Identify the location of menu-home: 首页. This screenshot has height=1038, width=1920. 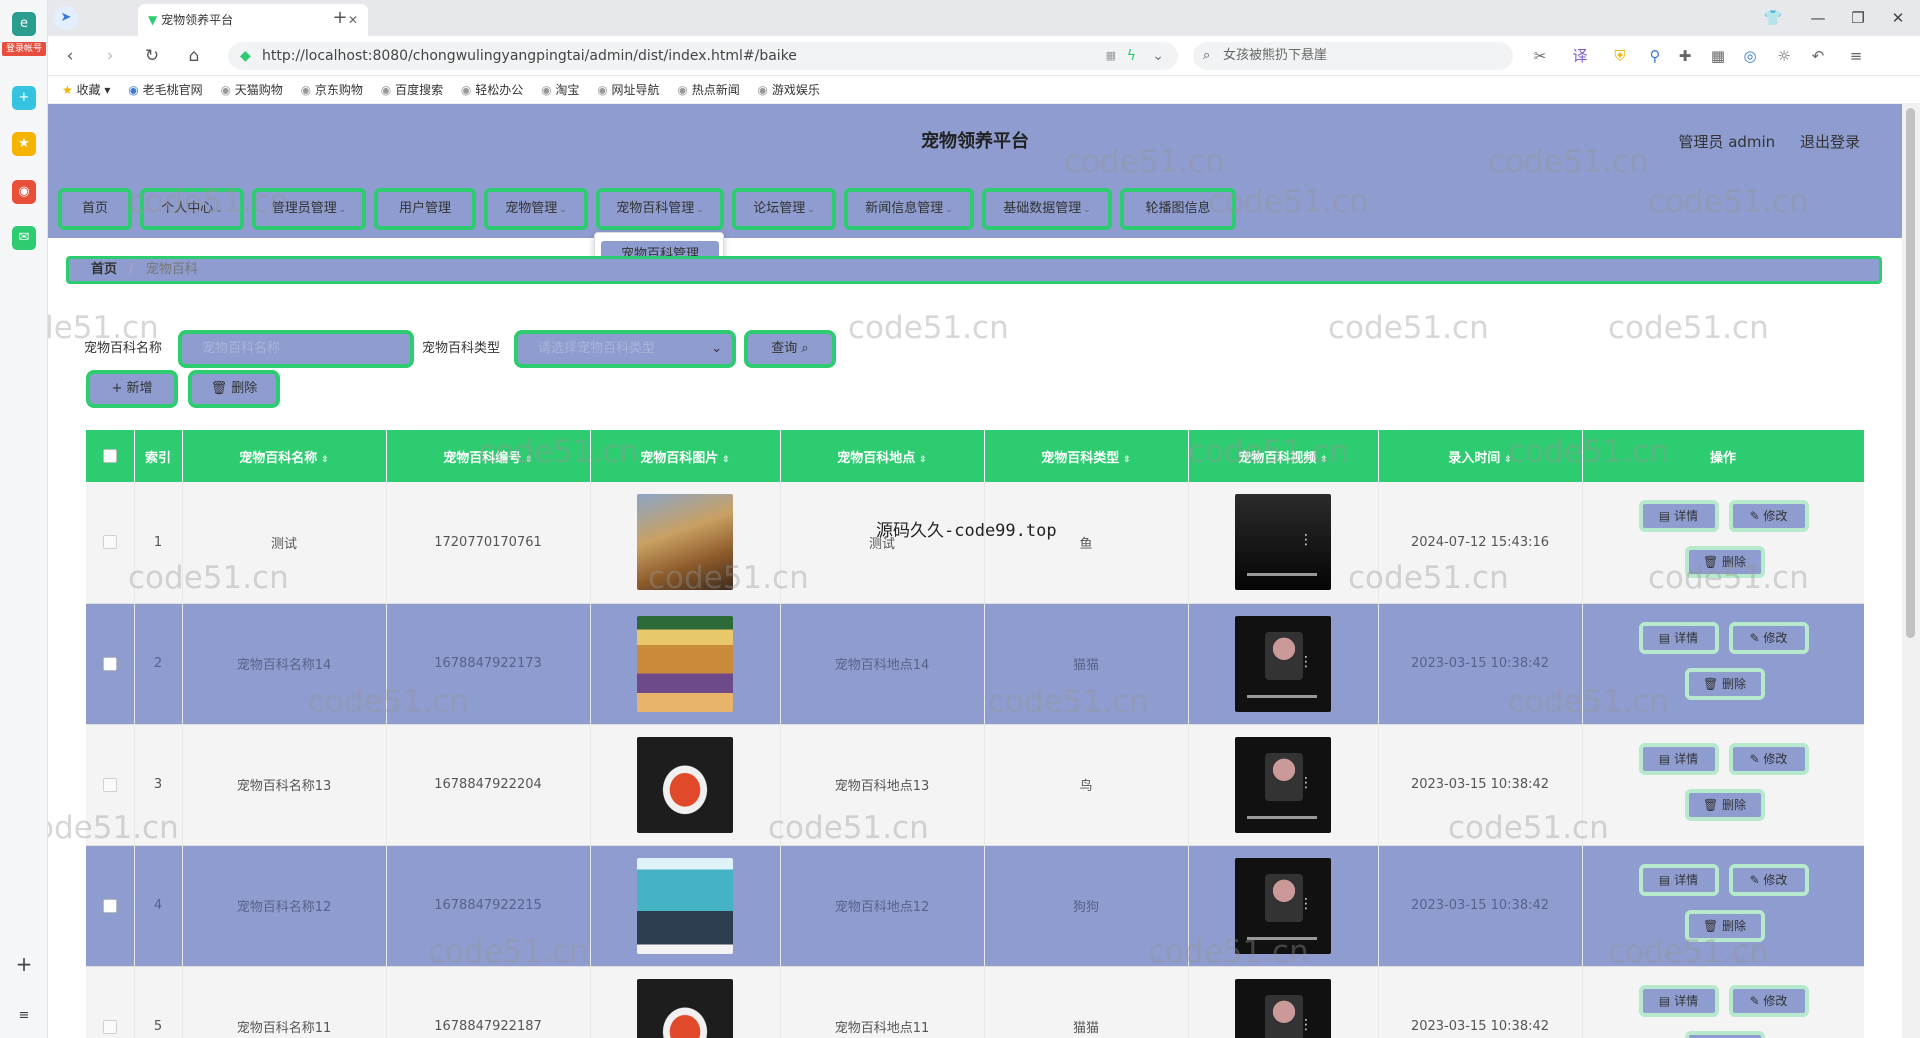
(95, 209).